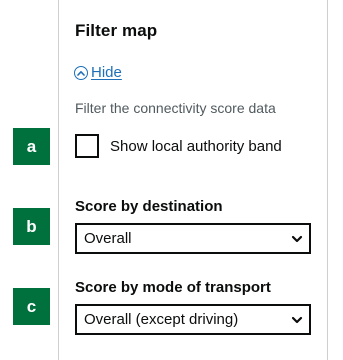 This screenshot has width=343, height=360. I want to click on destination-label: Score by destination, so click(149, 206).